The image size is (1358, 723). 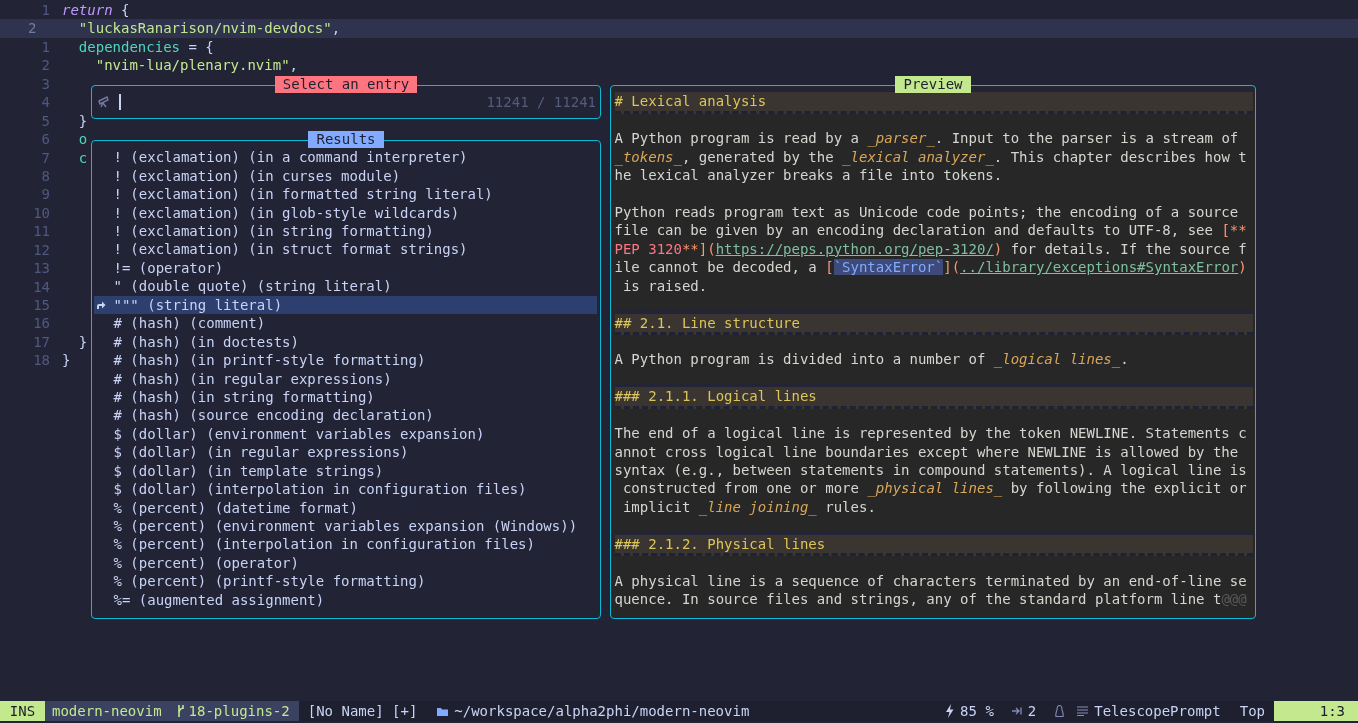 What do you see at coordinates (665, 286) in the screenshot?
I see `preview-line: is raised.` at bounding box center [665, 286].